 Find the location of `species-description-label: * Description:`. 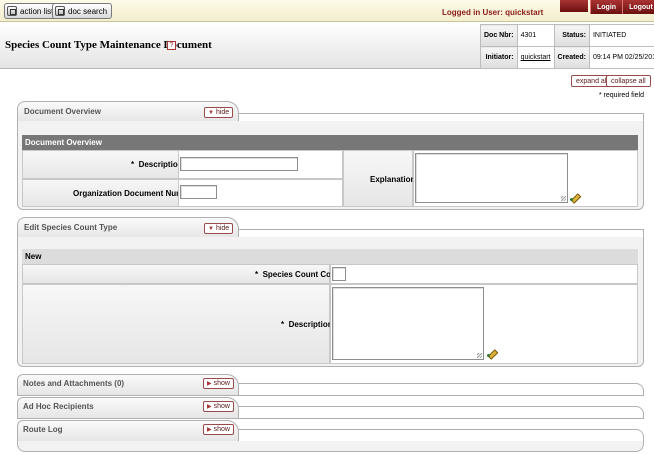

species-description-label: * Description: is located at coordinates (308, 324).